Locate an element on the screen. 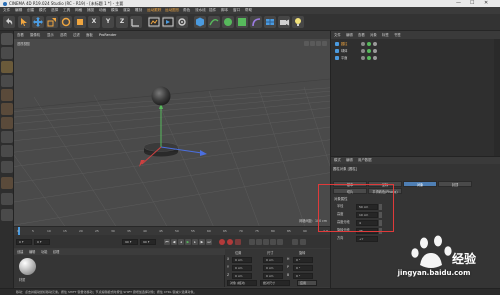 The height and width of the screenshot is (295, 500). position-y-field: 0 cm is located at coordinates (242, 267).